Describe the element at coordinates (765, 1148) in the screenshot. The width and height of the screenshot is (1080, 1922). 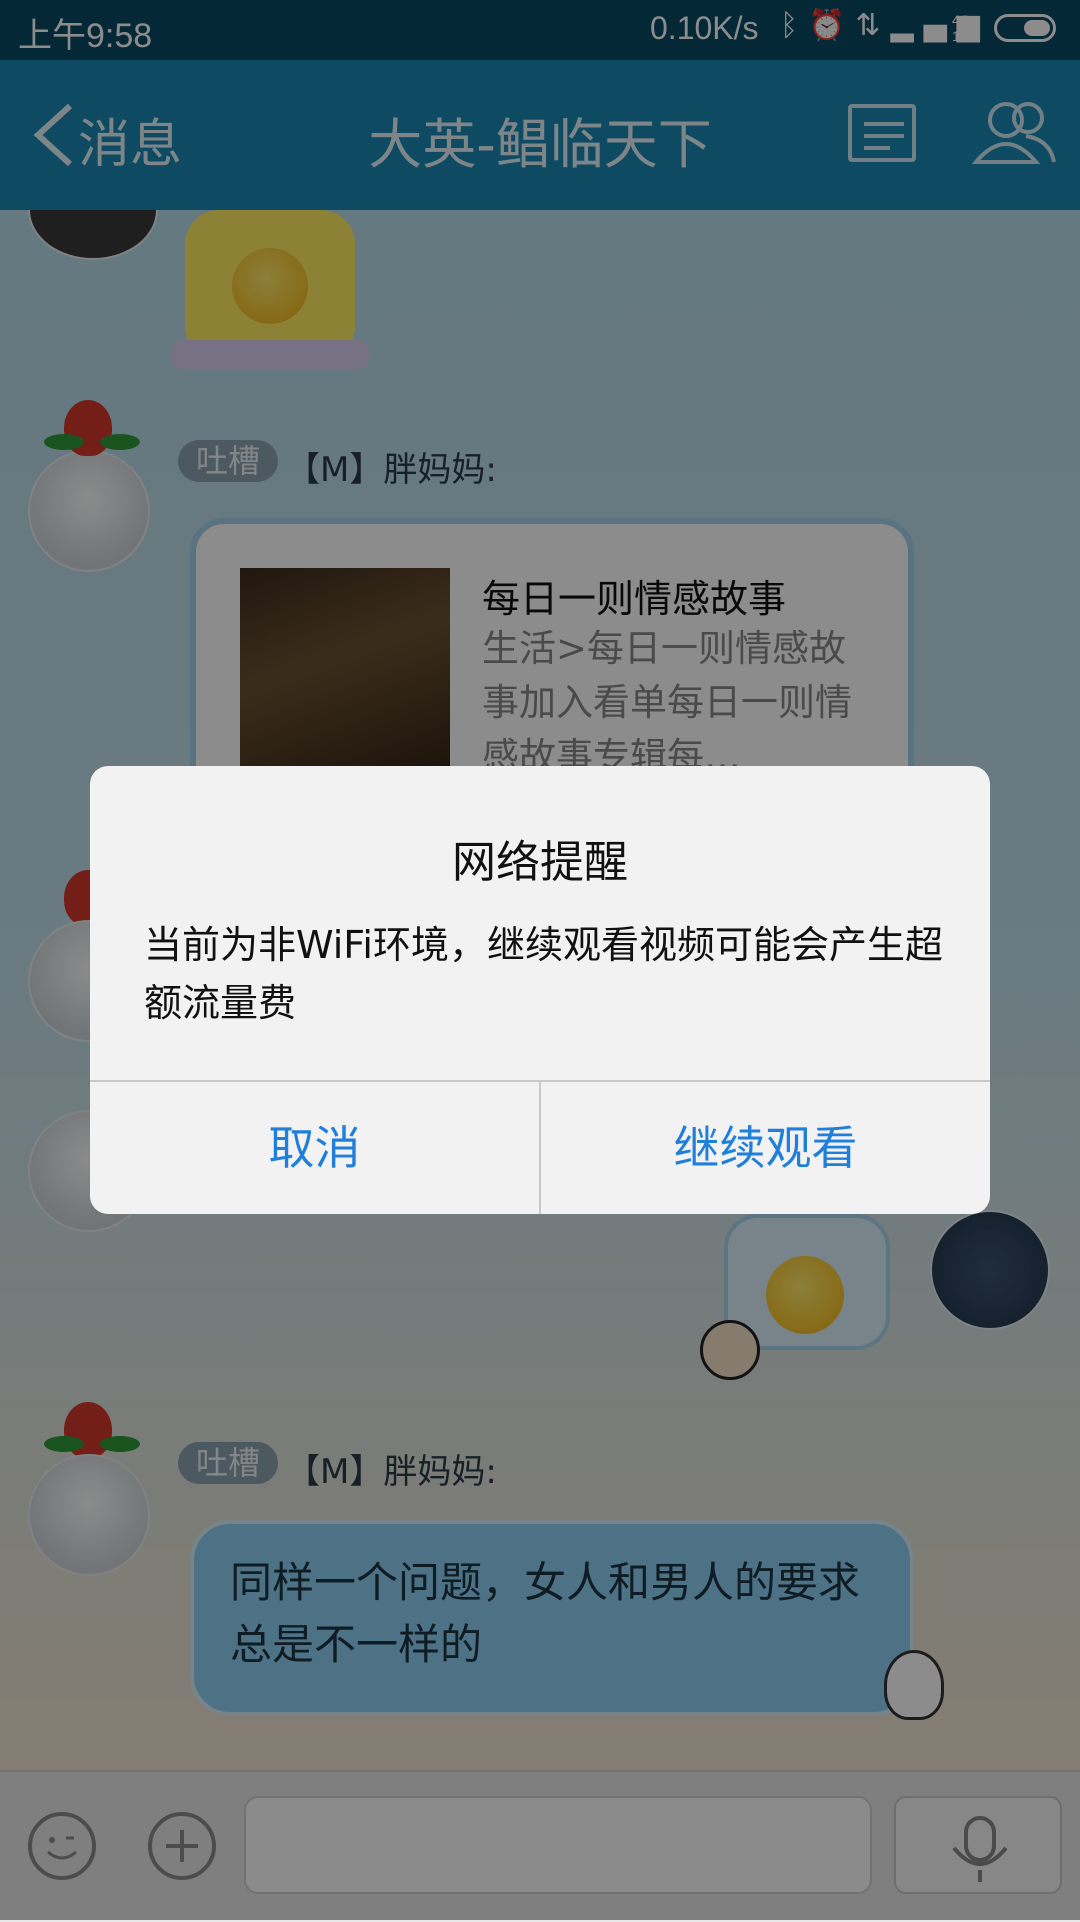
I see `continue-watching-button: 继续观看` at that location.